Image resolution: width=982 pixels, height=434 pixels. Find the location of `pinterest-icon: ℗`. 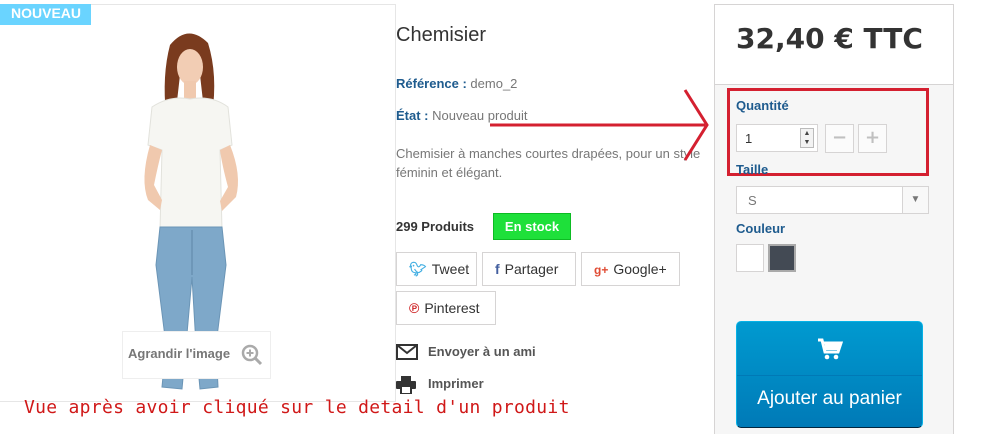

pinterest-icon: ℗ is located at coordinates (414, 308).